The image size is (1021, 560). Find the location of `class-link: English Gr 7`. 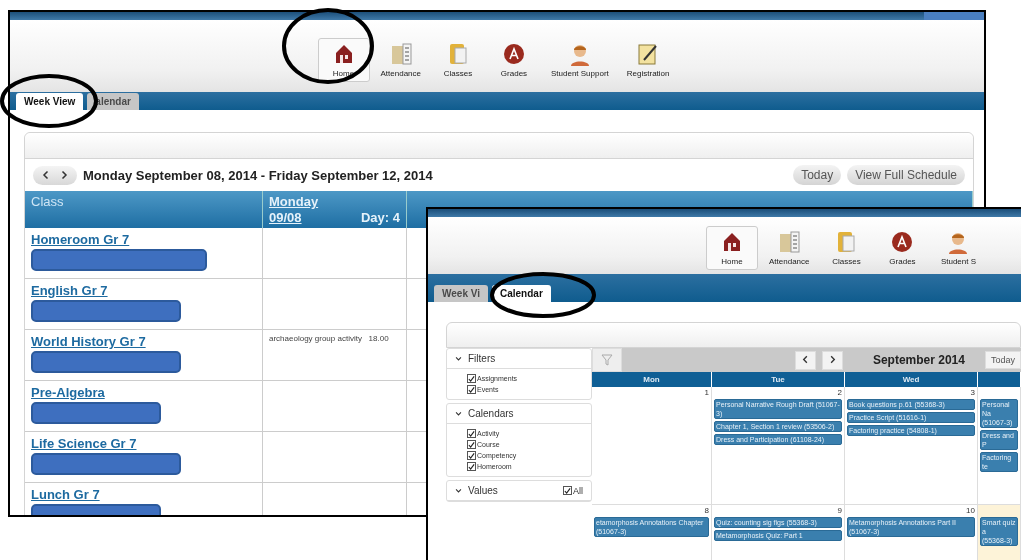

class-link: English Gr 7 is located at coordinates (143, 290).